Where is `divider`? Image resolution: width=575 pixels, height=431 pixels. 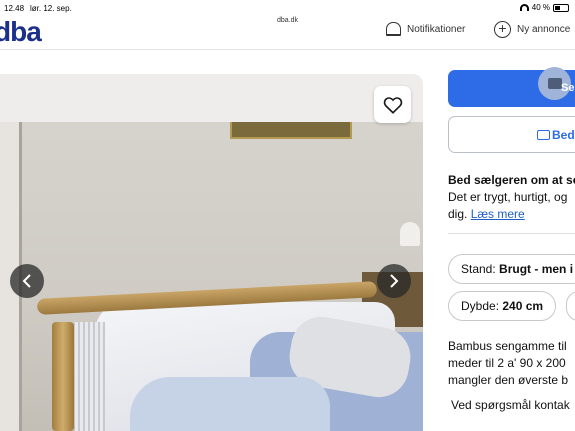
divider is located at coordinates (511, 233).